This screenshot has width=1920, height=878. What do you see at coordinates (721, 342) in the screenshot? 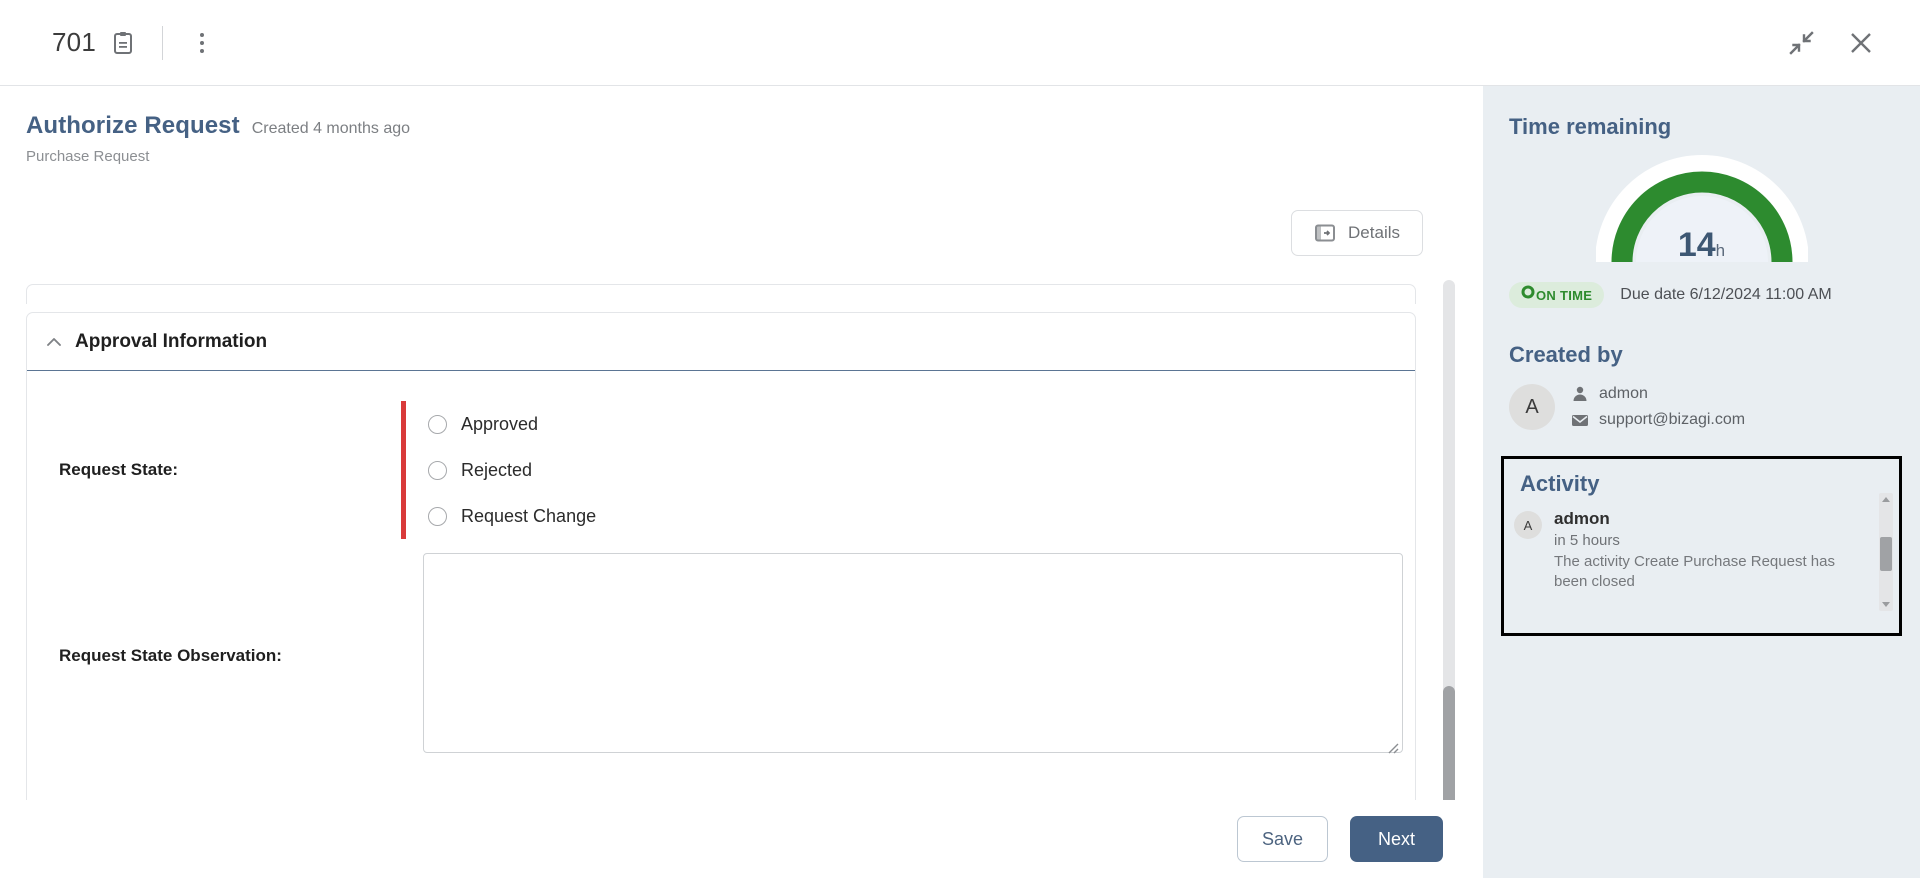
I see `section-header: Approval Information` at bounding box center [721, 342].